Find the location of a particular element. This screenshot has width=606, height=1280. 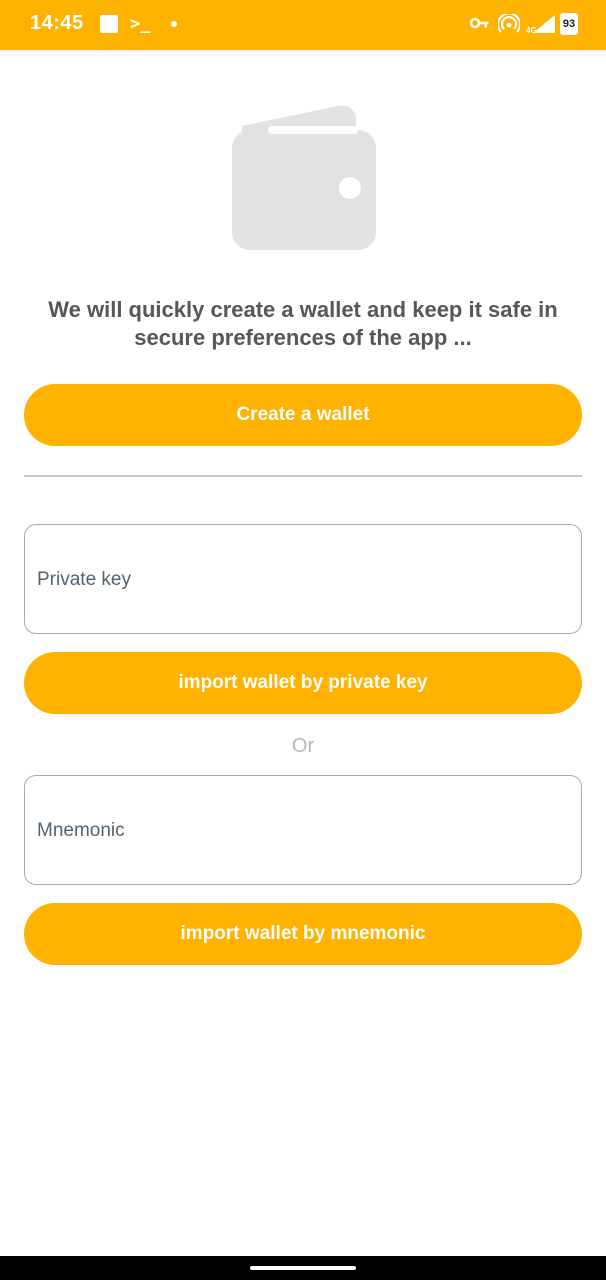

private-key-field is located at coordinates (303, 579).